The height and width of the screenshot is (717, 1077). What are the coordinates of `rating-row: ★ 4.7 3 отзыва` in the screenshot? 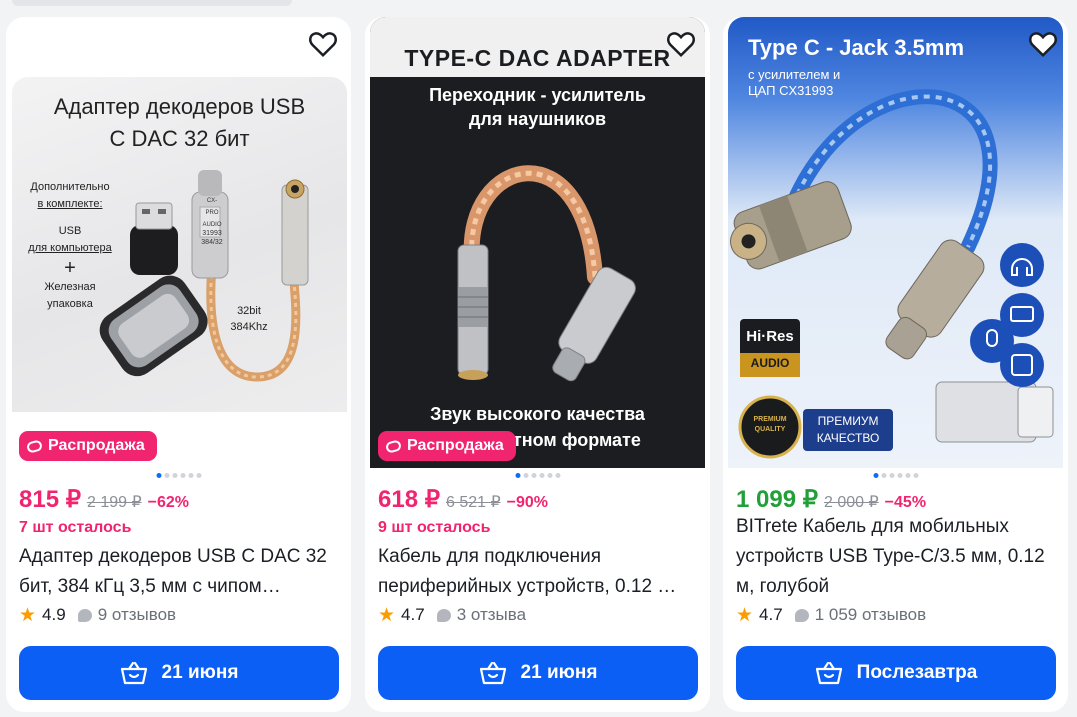 It's located at (452, 615).